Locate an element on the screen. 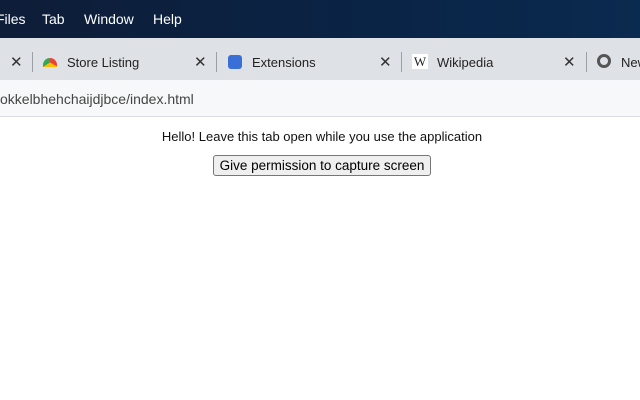 The image size is (640, 400). tab-label: New is located at coordinates (630, 62).